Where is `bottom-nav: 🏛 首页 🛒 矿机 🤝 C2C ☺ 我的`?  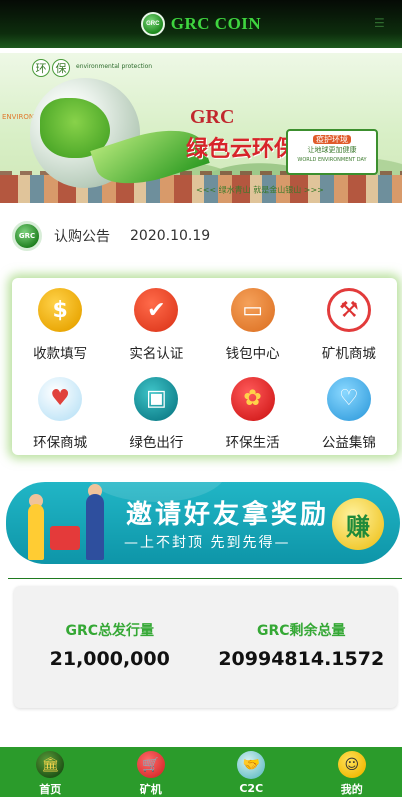
bottom-nav: 🏛 首页 🛒 矿机 🤝 C2C ☺ 我的 is located at coordinates (201, 772).